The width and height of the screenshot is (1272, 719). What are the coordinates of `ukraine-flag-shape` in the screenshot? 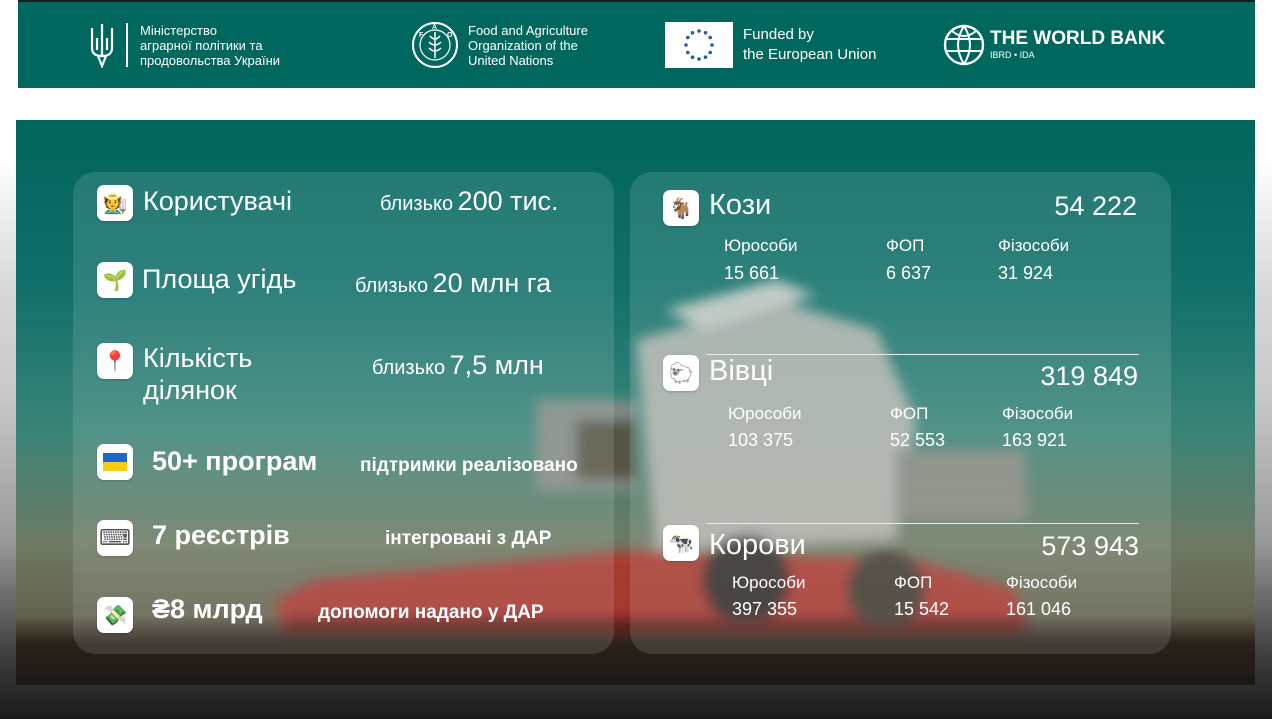 It's located at (115, 462).